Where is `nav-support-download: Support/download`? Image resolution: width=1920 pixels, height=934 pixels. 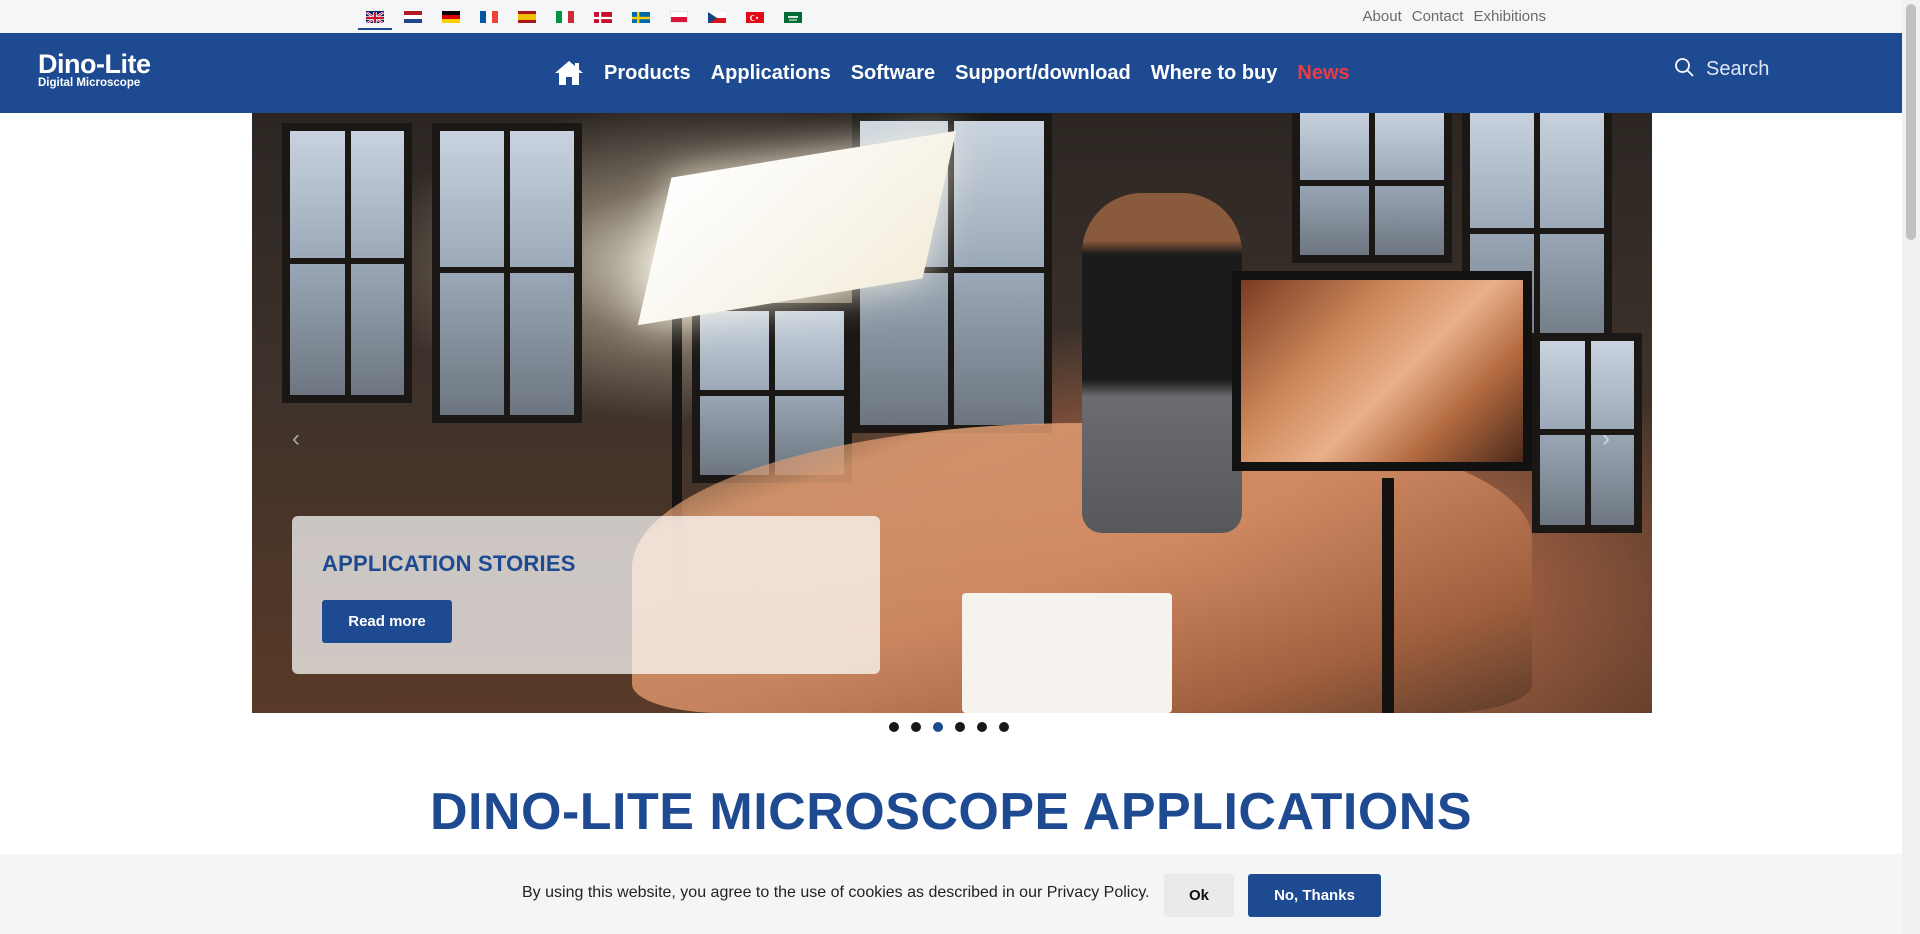 nav-support-download: Support/download is located at coordinates (1043, 73).